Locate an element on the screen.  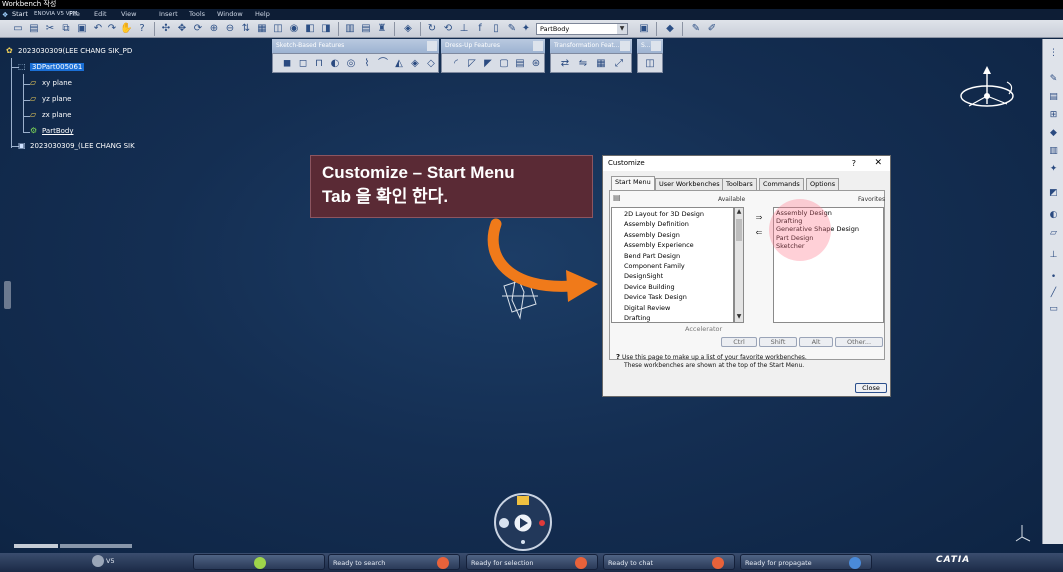
sketch-icon: ✎ is located at coordinates (696, 28).